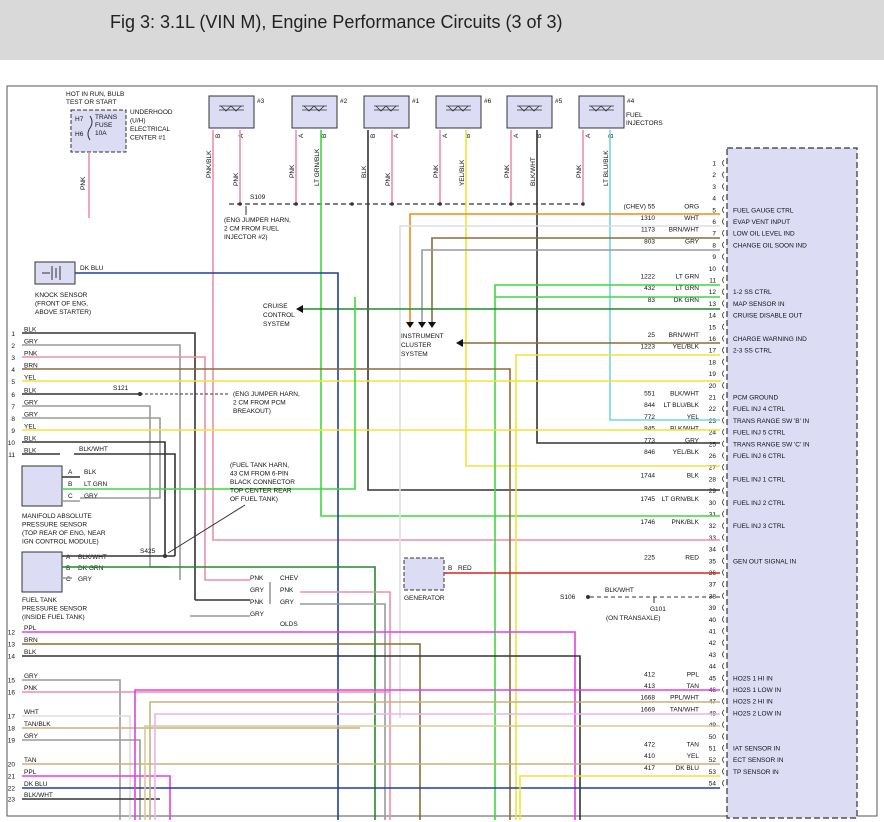  Describe the element at coordinates (13, 419) in the screenshot. I see `left-pin-number: 8` at that location.